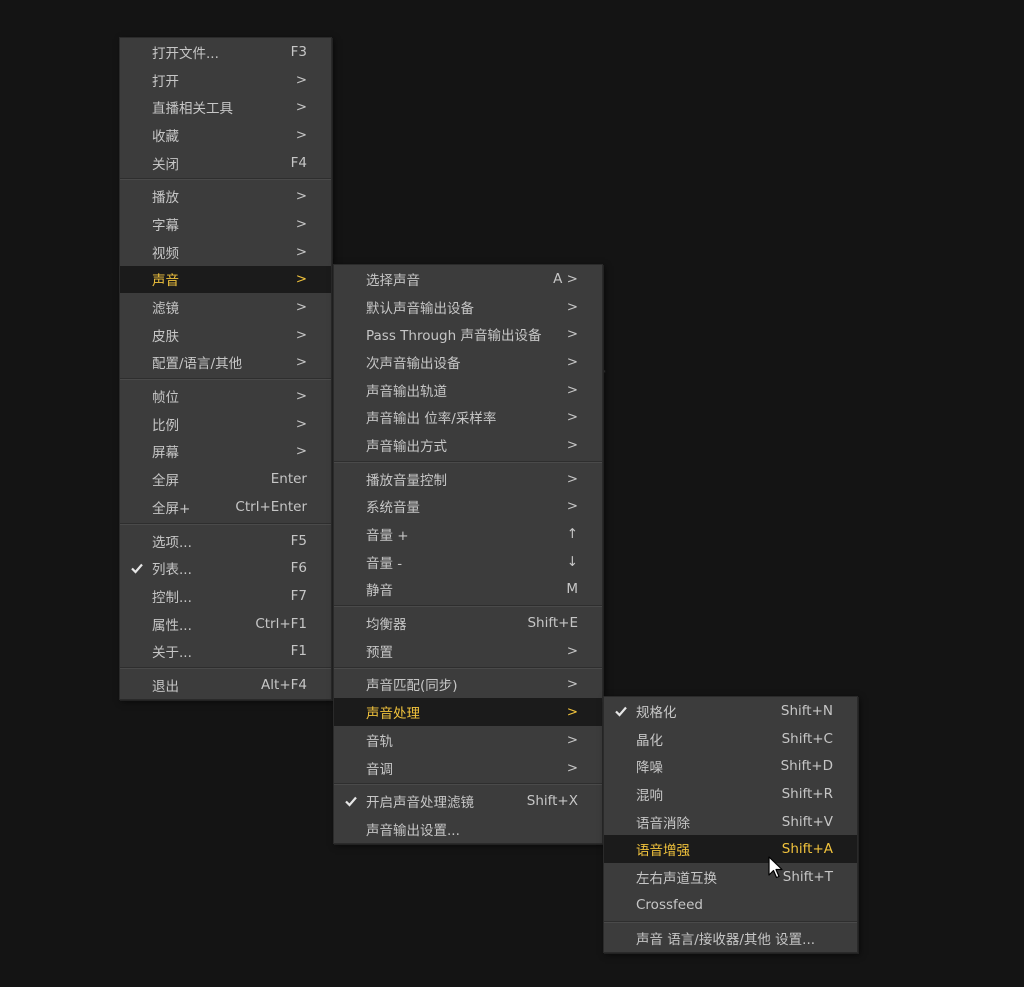 The image size is (1024, 987). Describe the element at coordinates (420, 308) in the screenshot. I see `menu-item-label: 默认声音输出设备` at that location.